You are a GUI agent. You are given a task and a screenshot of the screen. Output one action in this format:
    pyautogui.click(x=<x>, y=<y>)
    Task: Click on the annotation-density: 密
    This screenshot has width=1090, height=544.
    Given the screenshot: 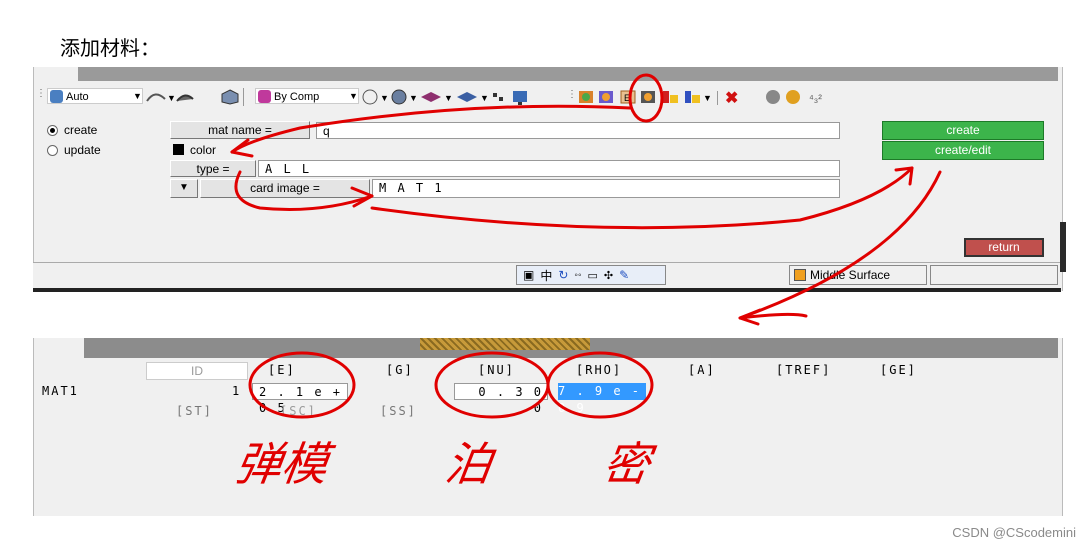 What is the action you would take?
    pyautogui.click(x=626, y=464)
    